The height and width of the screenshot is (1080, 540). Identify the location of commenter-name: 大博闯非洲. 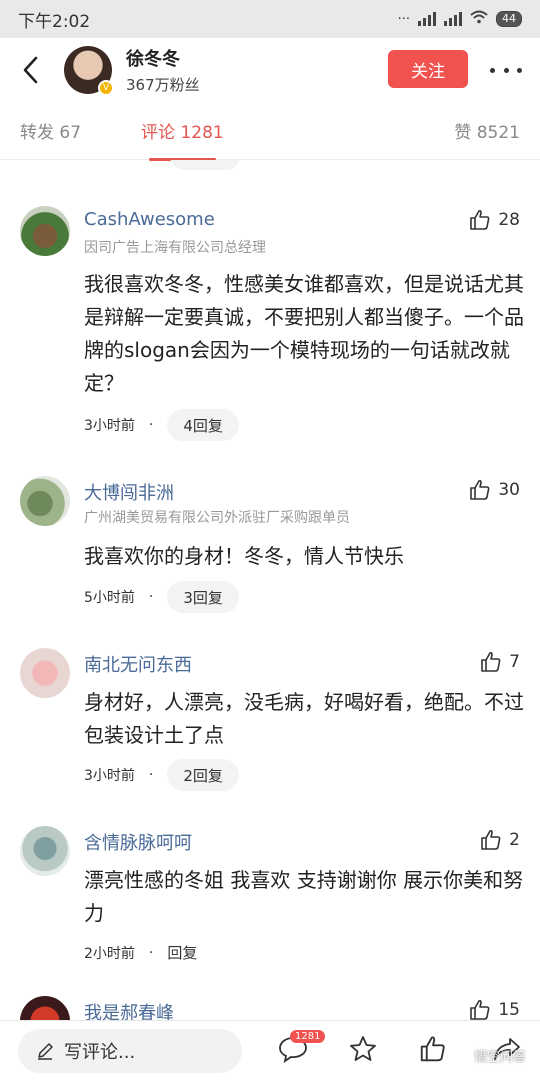
(129, 492).